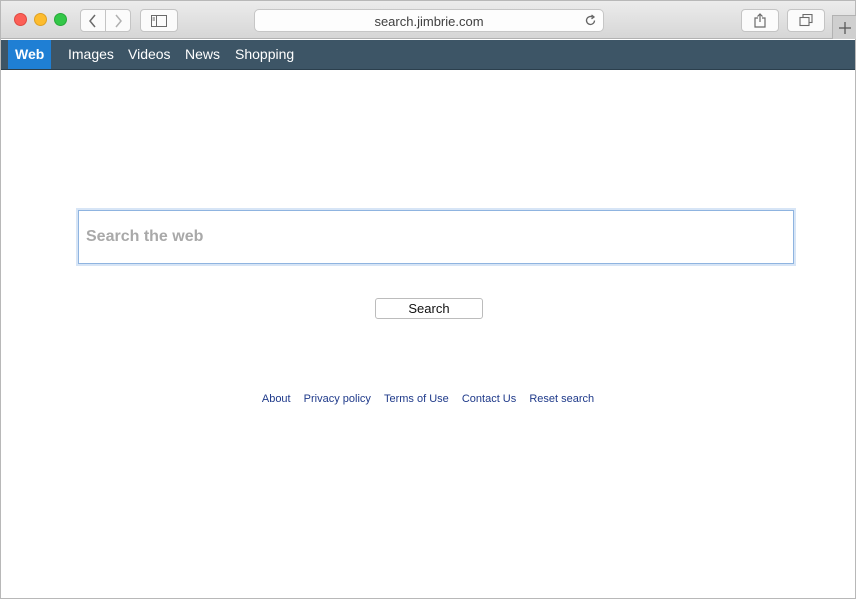  Describe the element at coordinates (149, 54) in the screenshot. I see `nav-tab-videos: Videos` at that location.